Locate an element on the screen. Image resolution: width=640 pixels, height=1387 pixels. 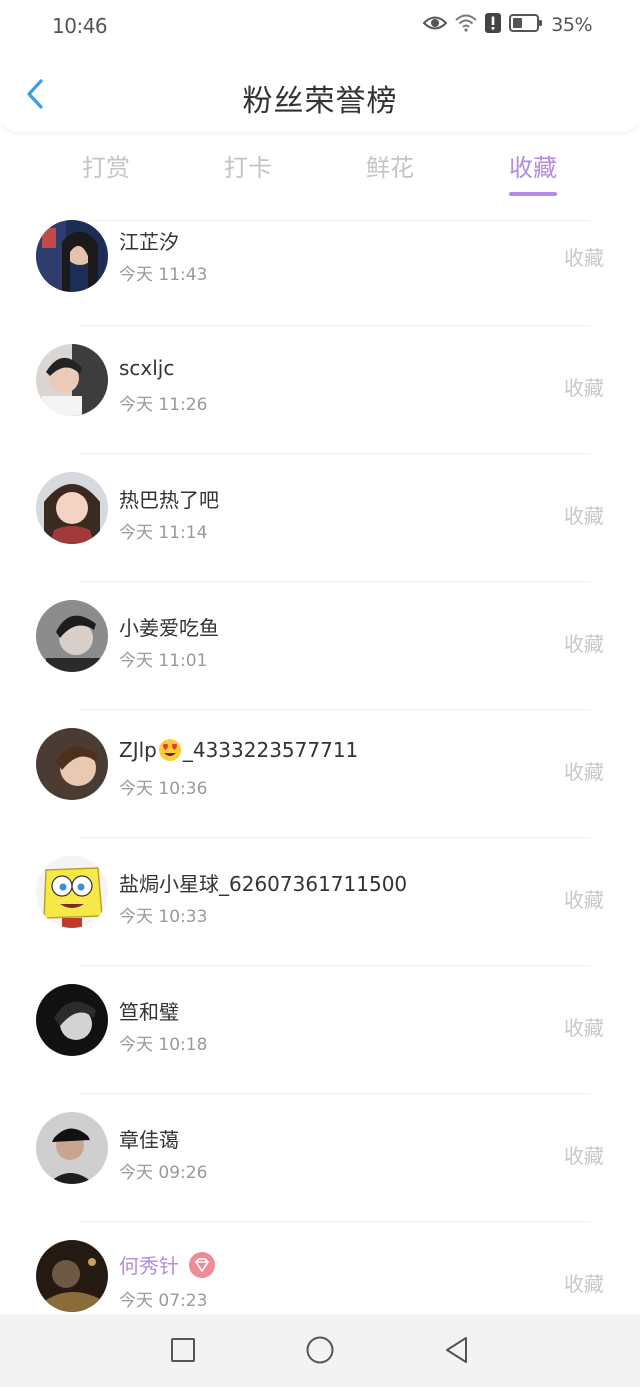
status-bar: 10:46 35% is located at coordinates (320, 26).